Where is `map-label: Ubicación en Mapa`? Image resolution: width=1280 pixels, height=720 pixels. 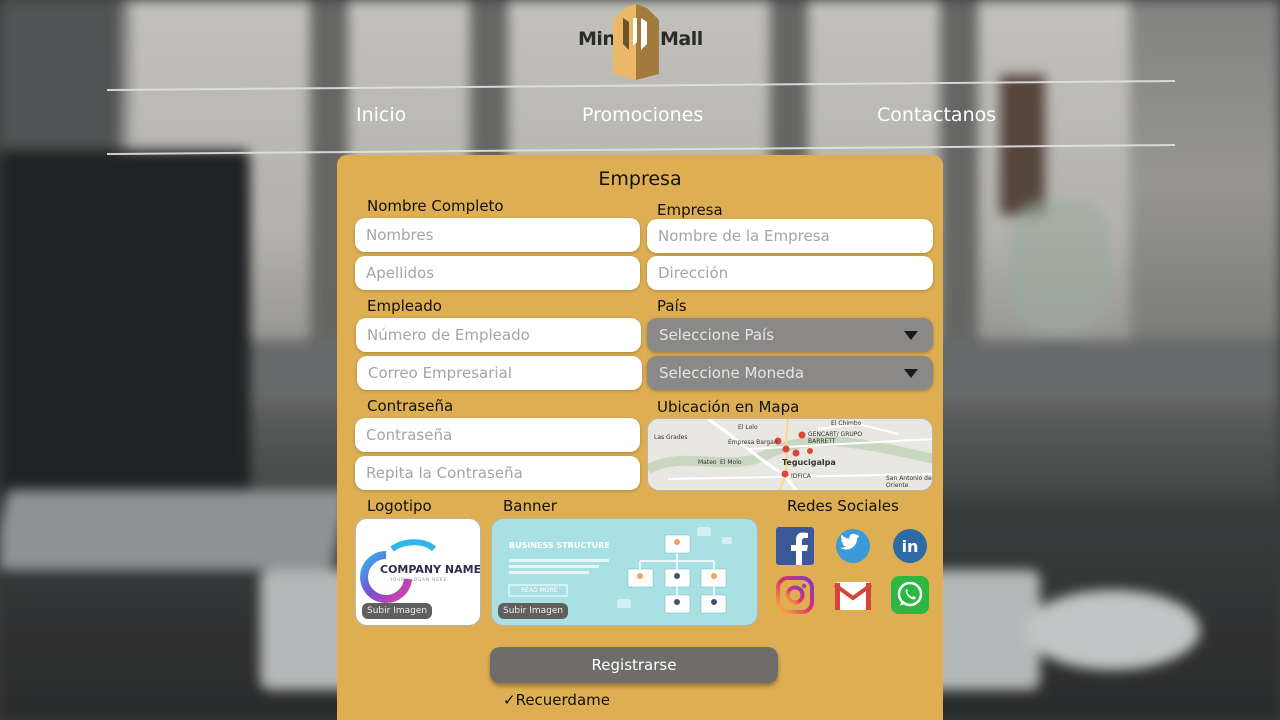 map-label: Ubicación en Mapa is located at coordinates (728, 407).